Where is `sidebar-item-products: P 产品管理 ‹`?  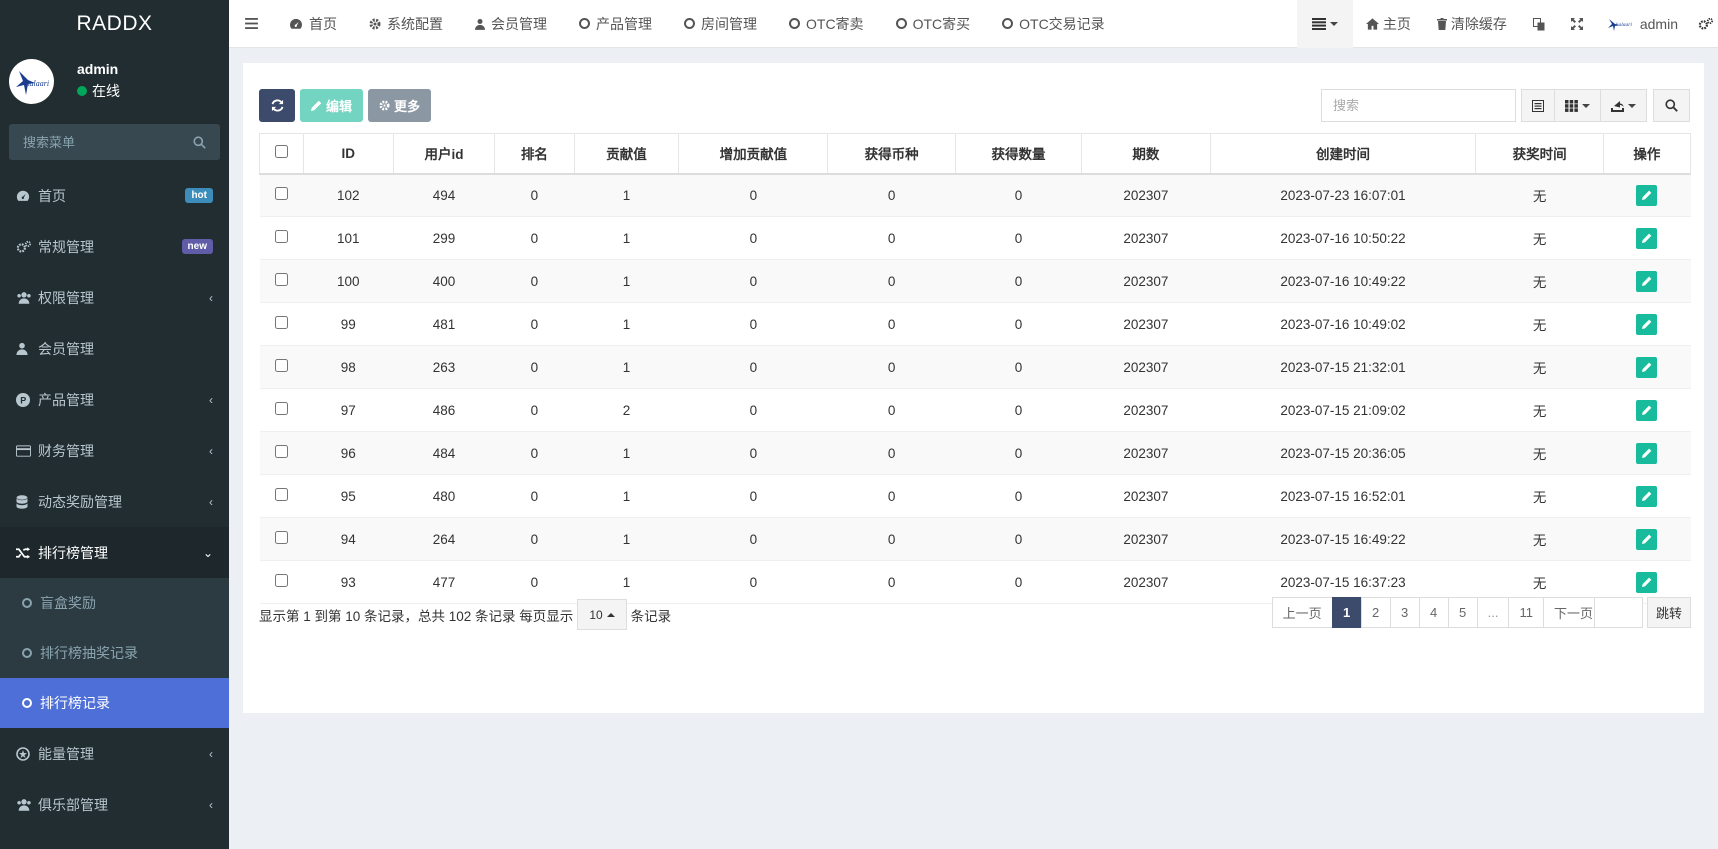
sidebar-item-products: P 产品管理 ‹ is located at coordinates (114, 399).